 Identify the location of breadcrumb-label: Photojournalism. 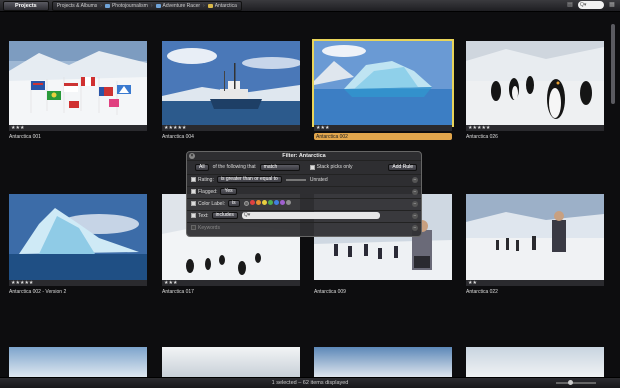
(129, 5).